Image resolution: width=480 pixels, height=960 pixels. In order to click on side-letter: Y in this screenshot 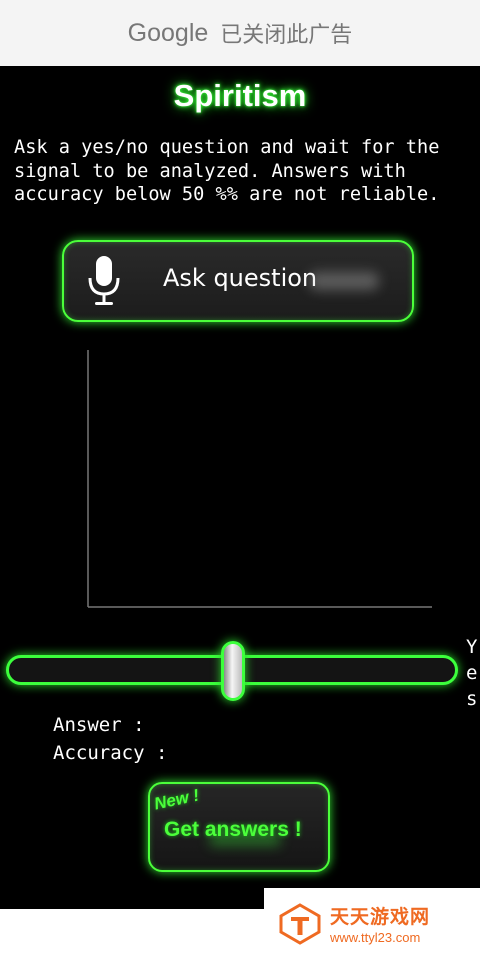, I will do `click(472, 647)`.